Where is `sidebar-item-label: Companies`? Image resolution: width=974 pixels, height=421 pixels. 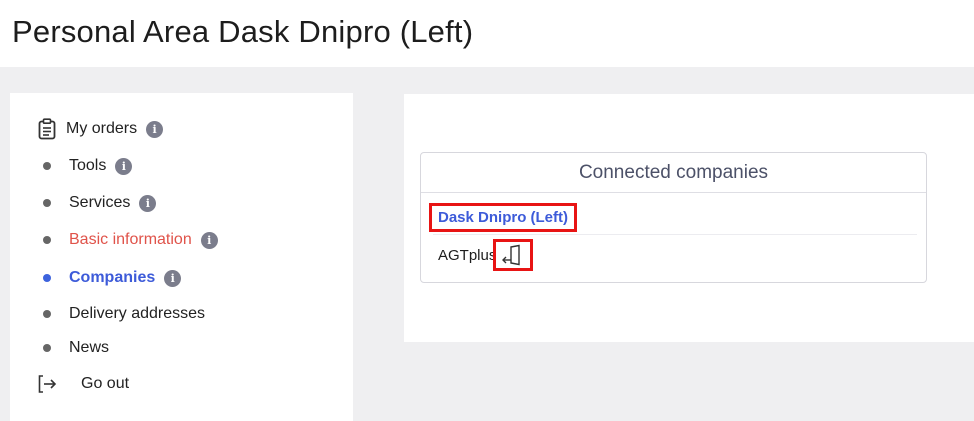
sidebar-item-label: Companies is located at coordinates (112, 277).